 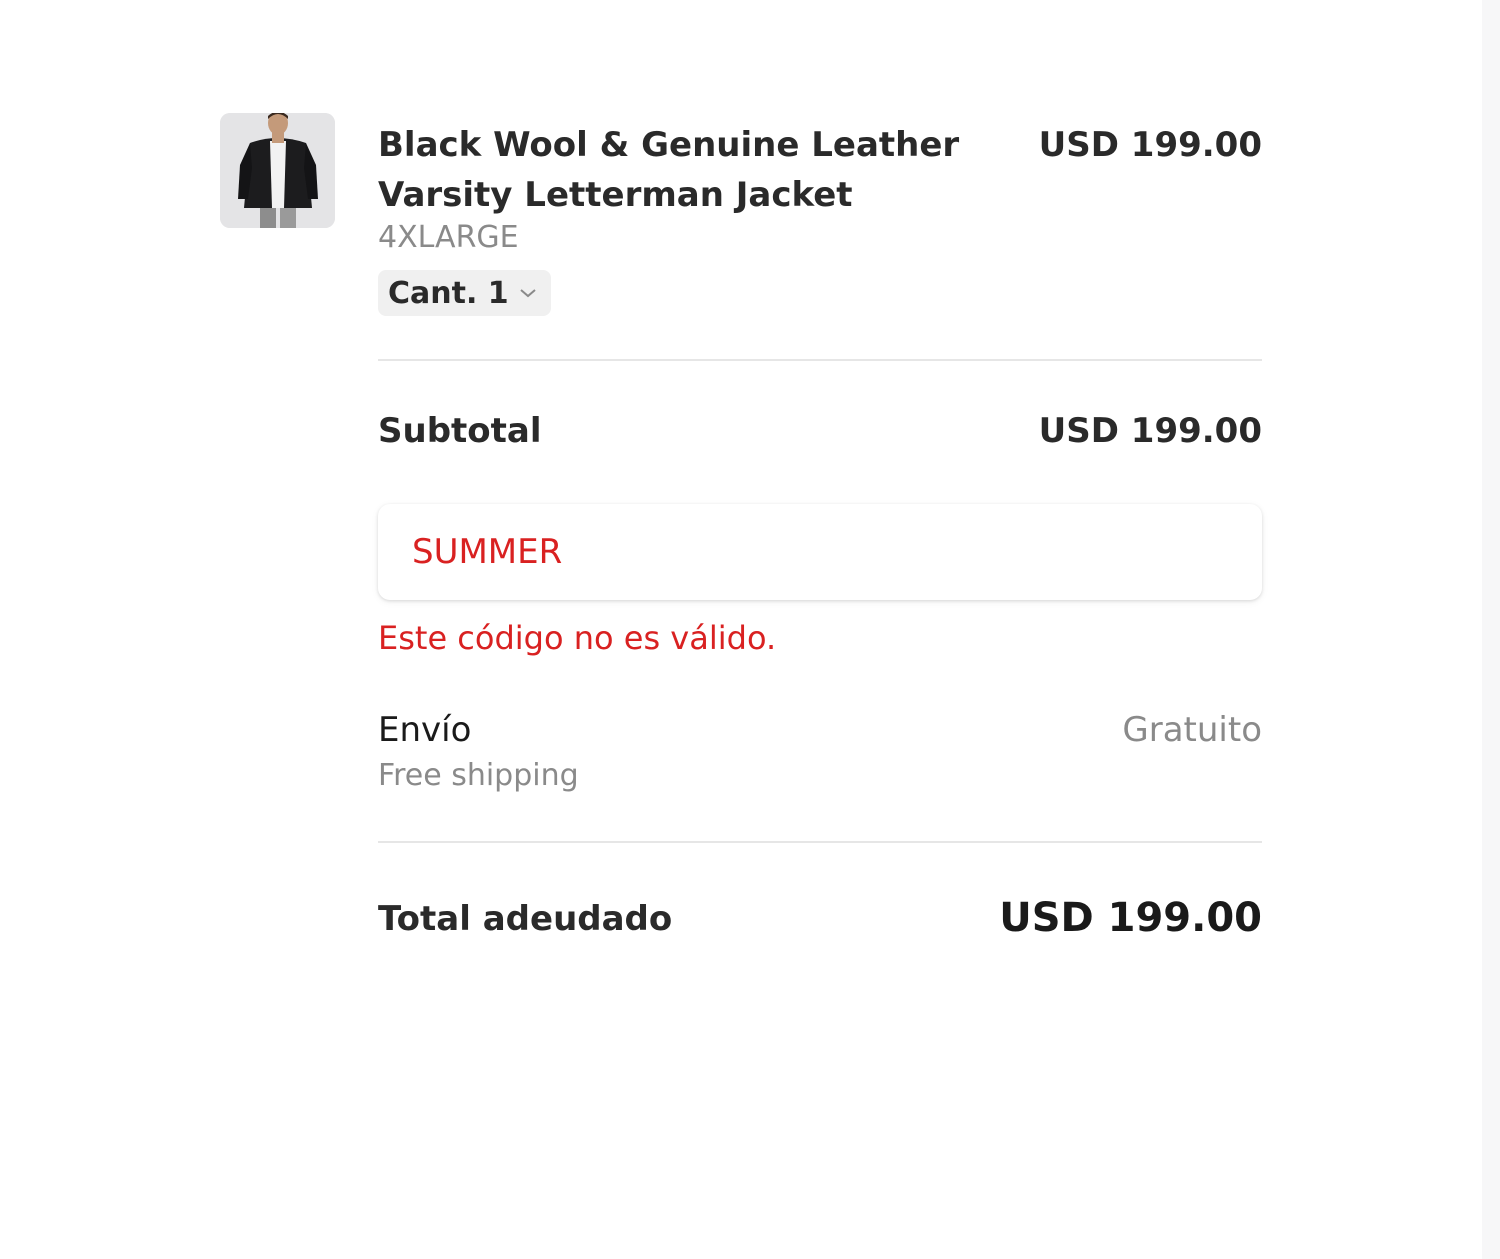 I want to click on discount-code-input, so click(x=820, y=552).